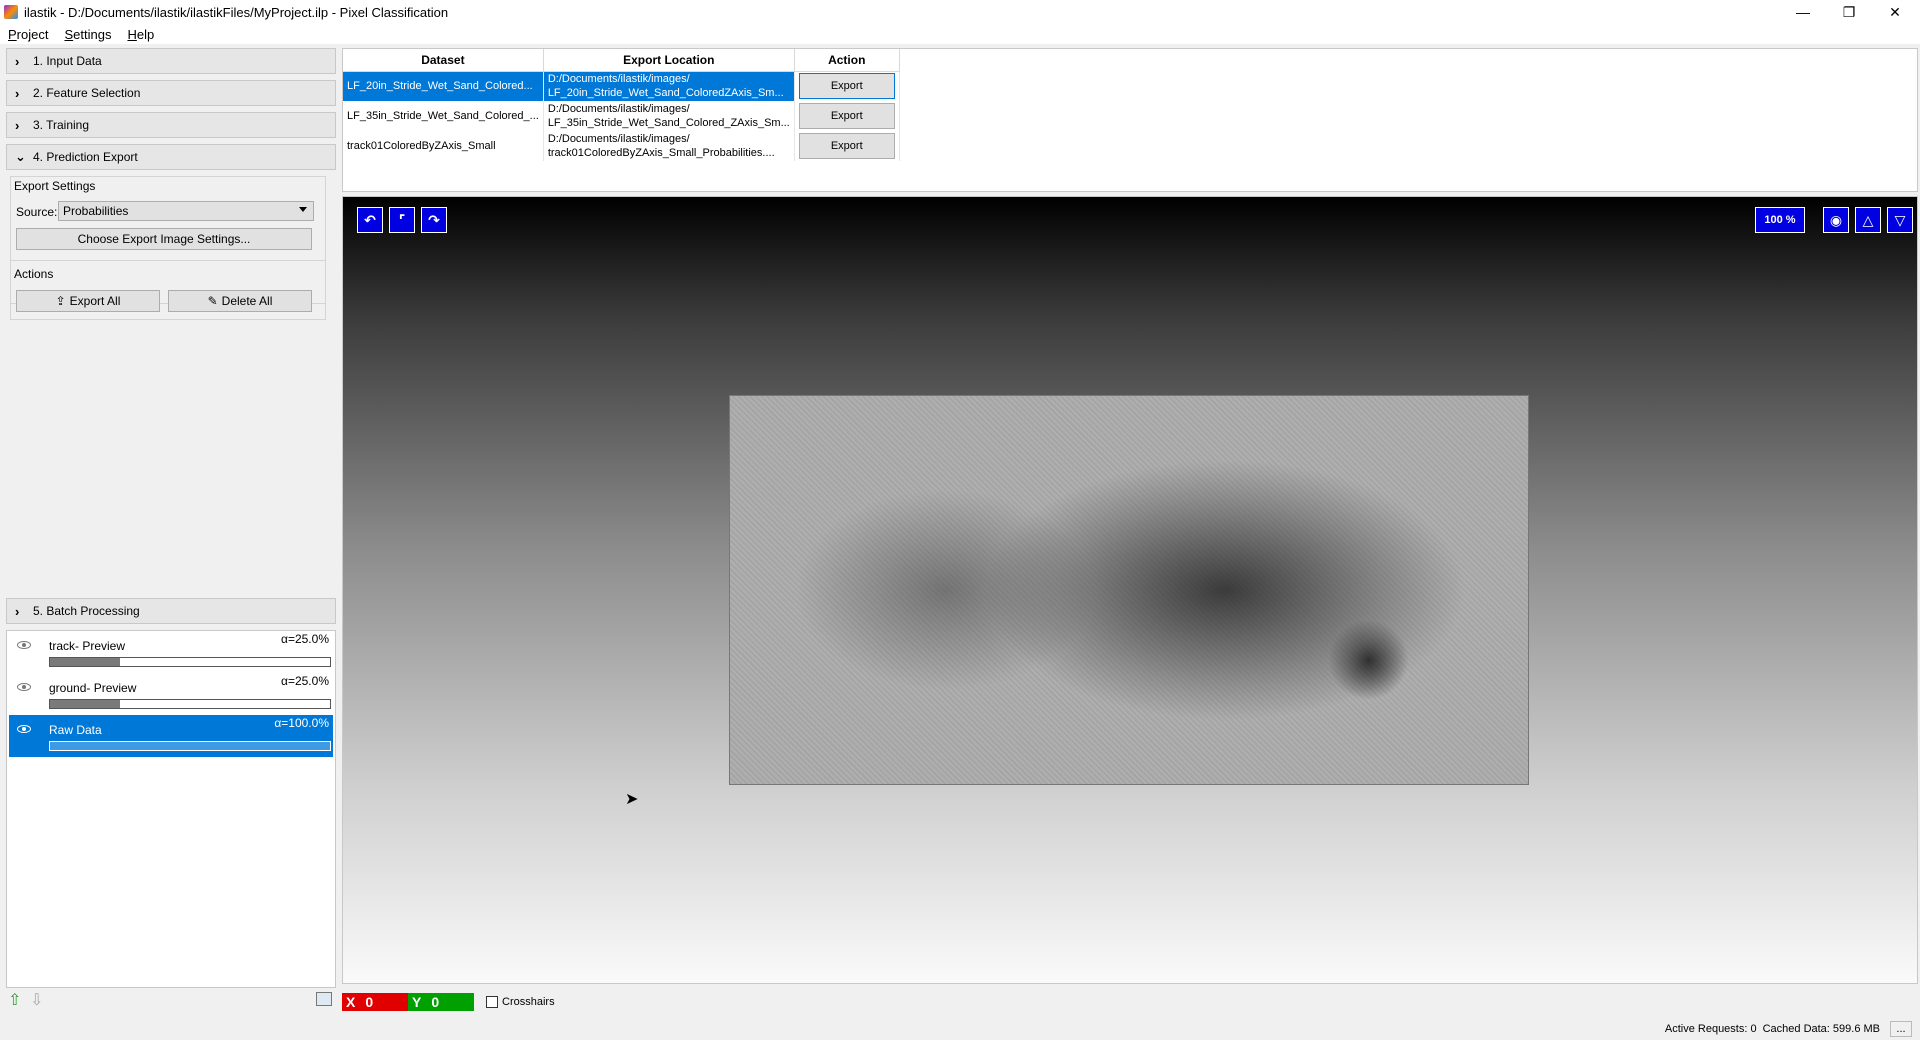 Image resolution: width=1920 pixels, height=1040 pixels. Describe the element at coordinates (1821, 1029) in the screenshot. I see `cached-data: Cached Data: 599.6 MB` at that location.